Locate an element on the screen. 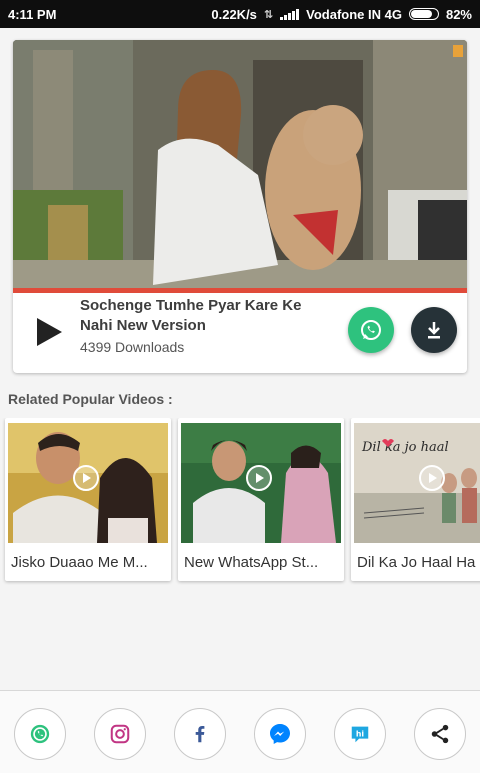  facebook-icon is located at coordinates (200, 734).